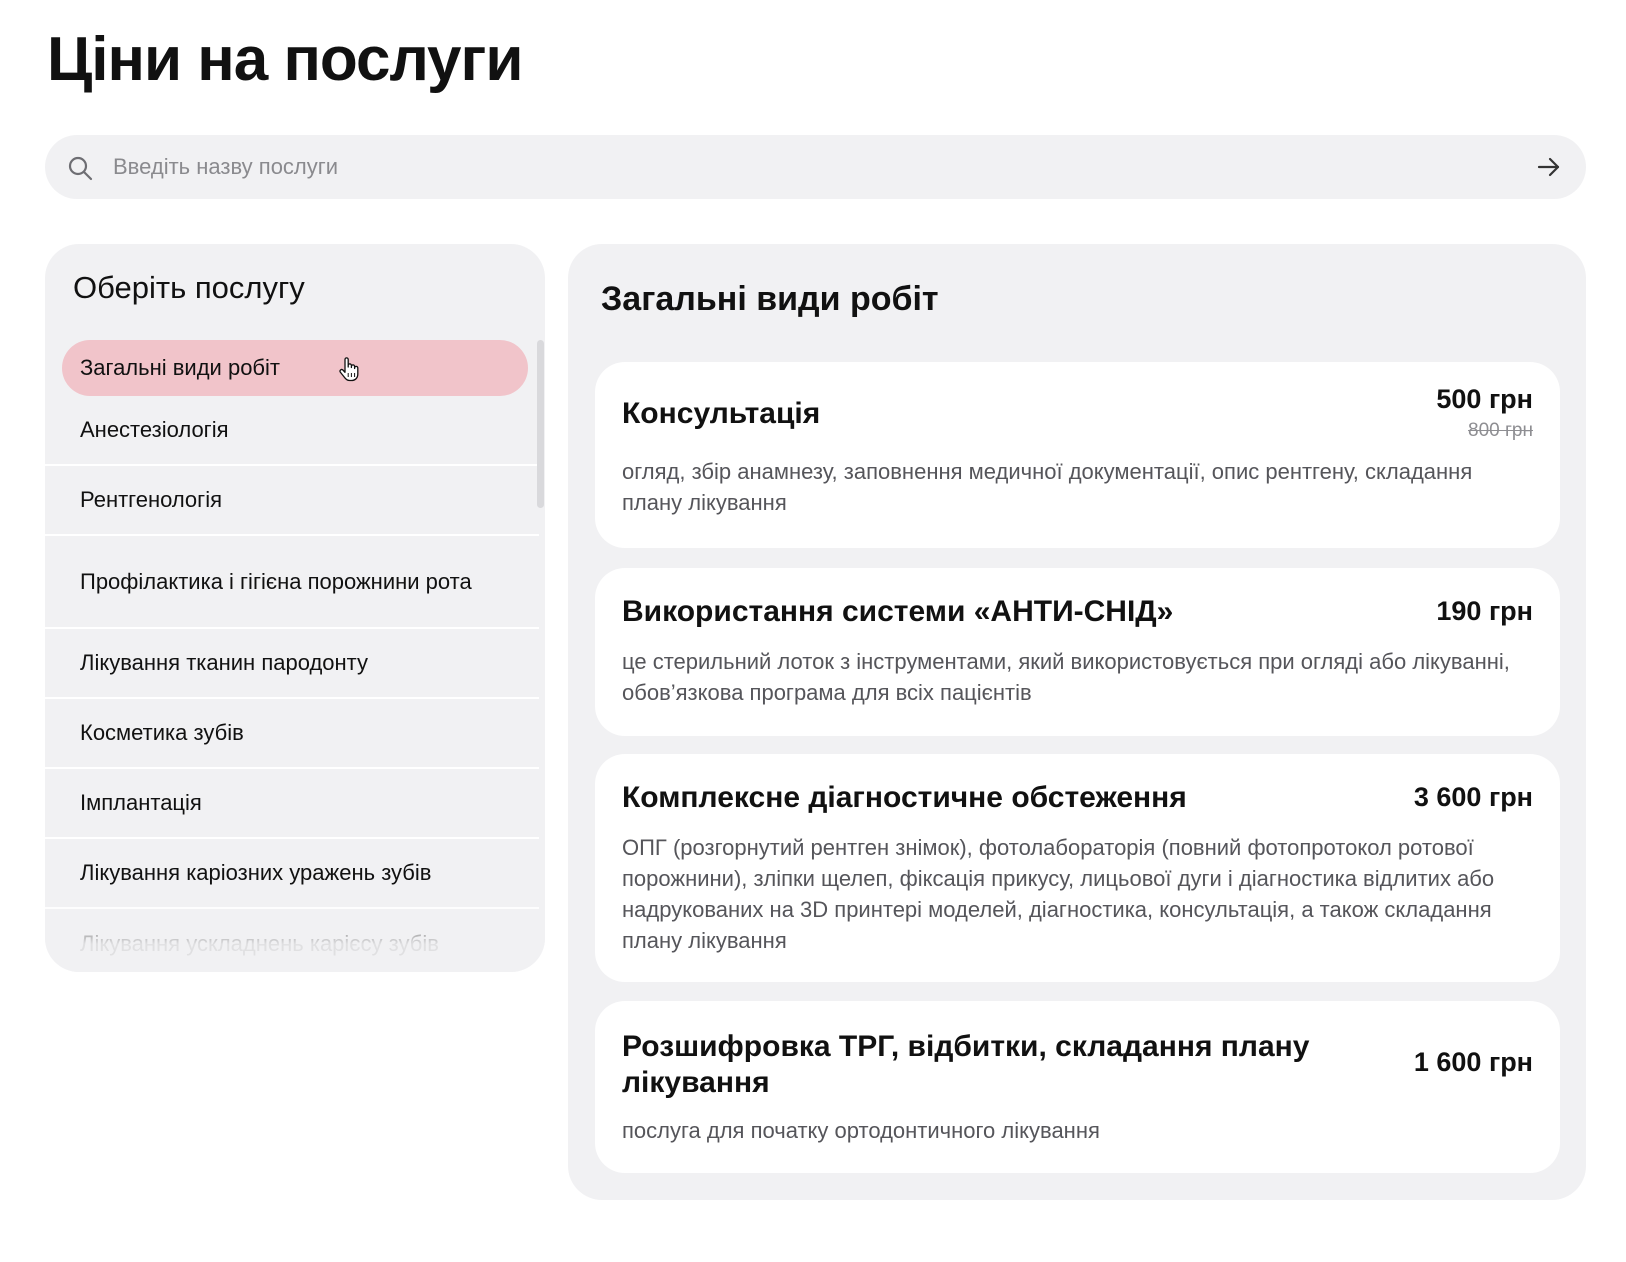 The image size is (1626, 1262). I want to click on sidebar-item-general: Загальні види робіт, so click(295, 368).